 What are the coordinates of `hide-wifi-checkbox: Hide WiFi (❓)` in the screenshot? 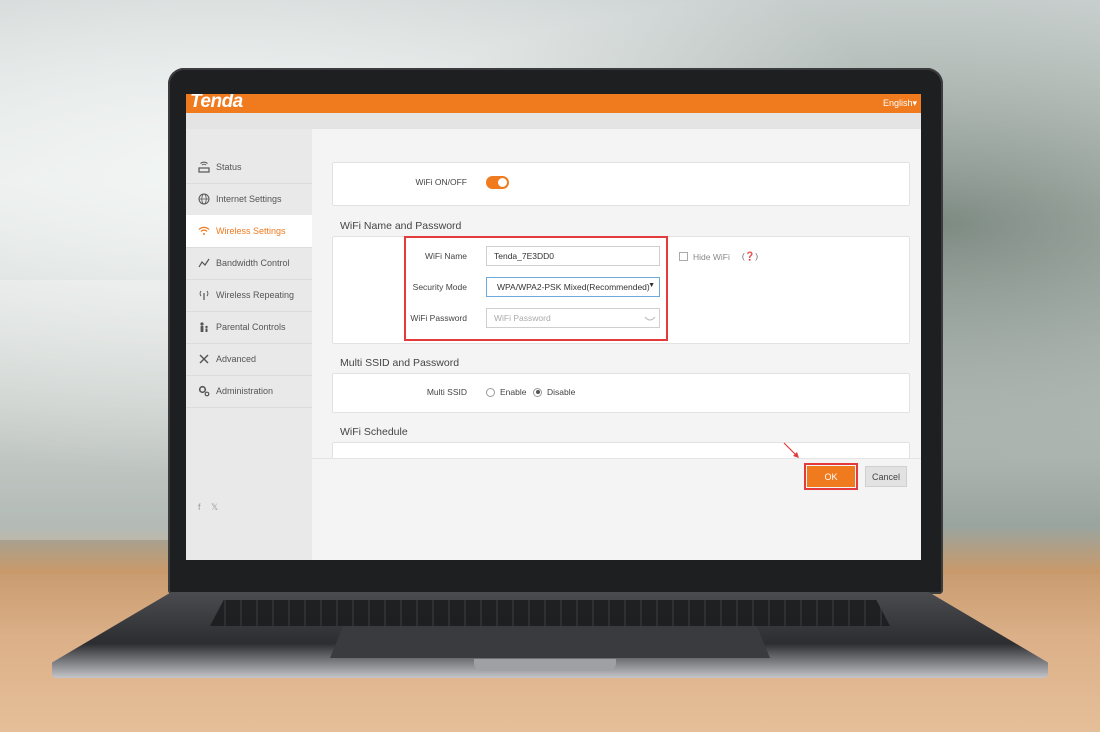 It's located at (718, 256).